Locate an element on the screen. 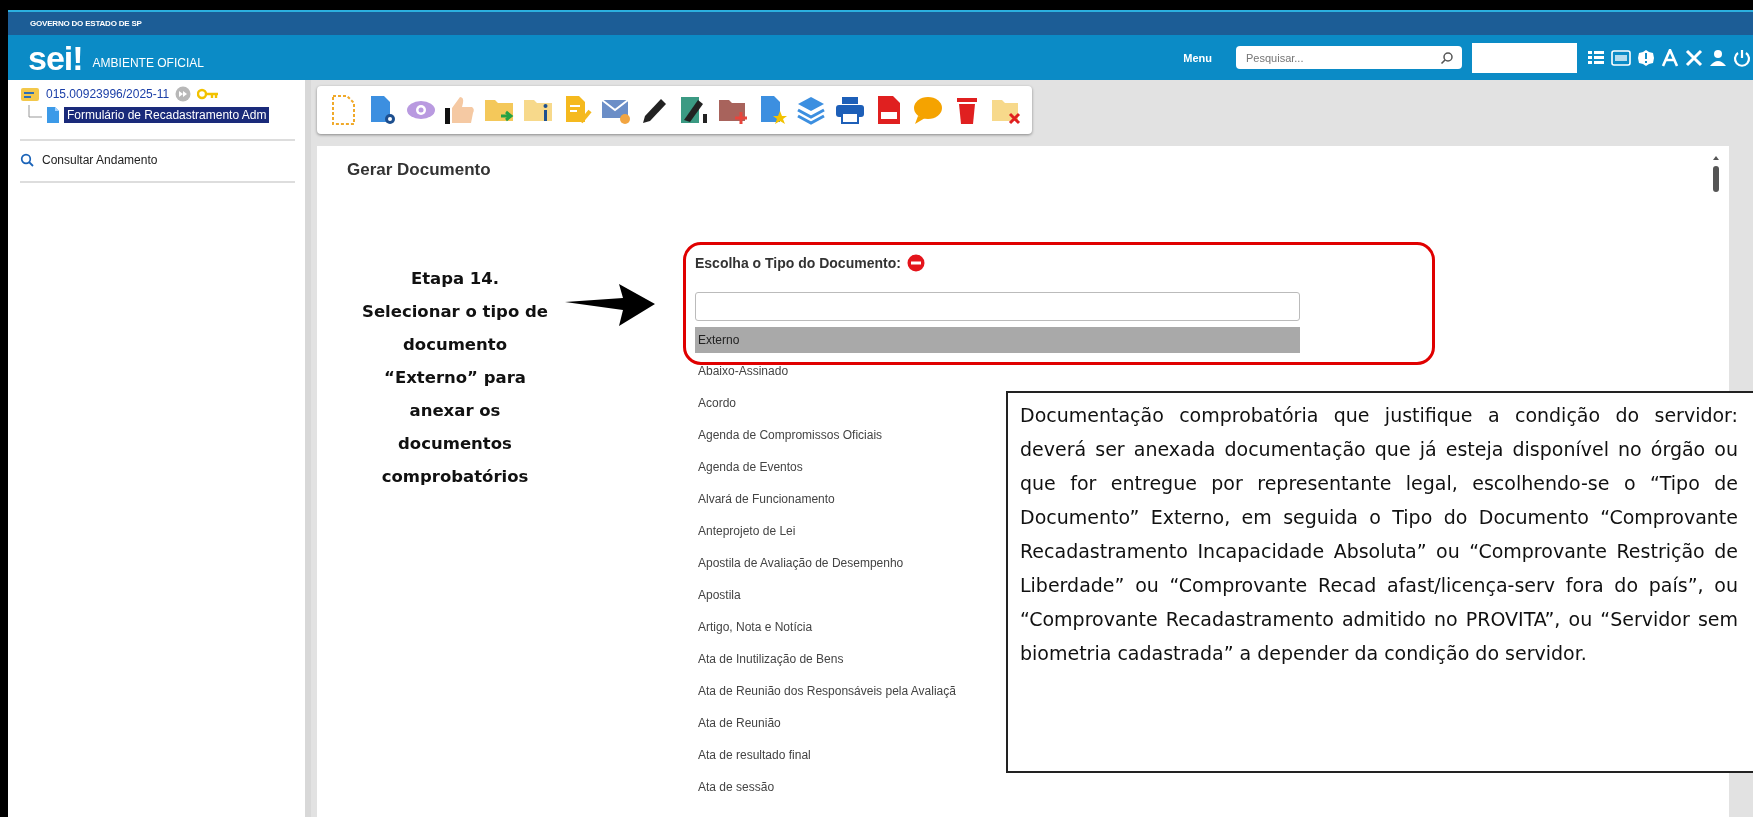 Image resolution: width=1753 pixels, height=817 pixels. power-icon is located at coordinates (1742, 57).